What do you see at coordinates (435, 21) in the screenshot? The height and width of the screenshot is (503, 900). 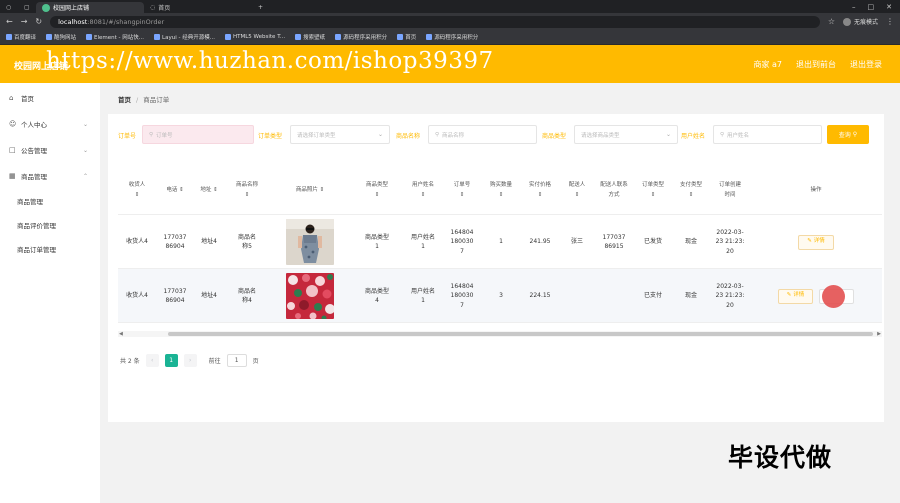 I see `url-input: localhost:8081/#/shangpinOrder` at bounding box center [435, 21].